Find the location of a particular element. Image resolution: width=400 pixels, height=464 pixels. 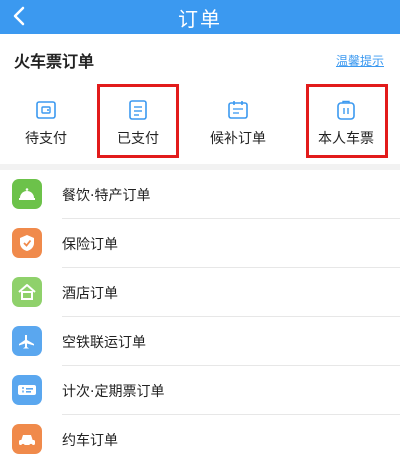

list-item-car-hailing-orders: 约车订单 is located at coordinates (200, 439).